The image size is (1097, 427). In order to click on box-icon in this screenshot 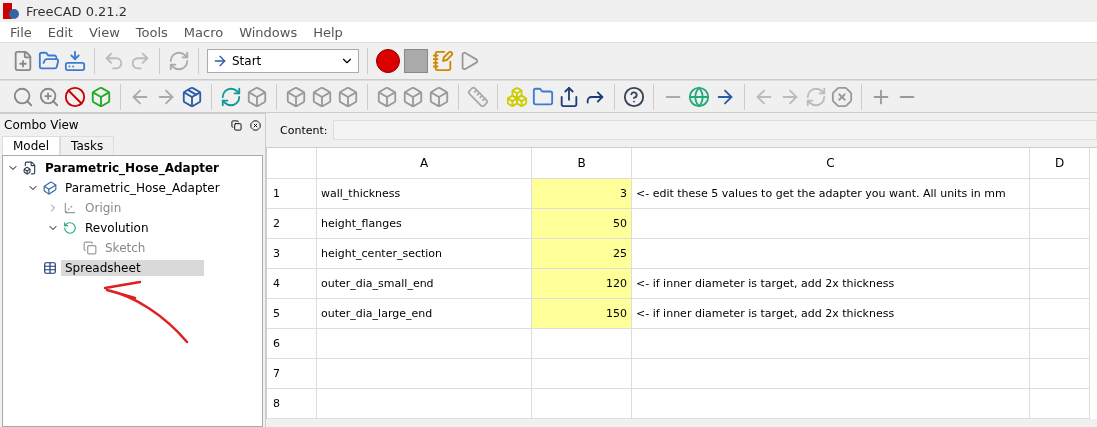, I will do `click(192, 96)`.